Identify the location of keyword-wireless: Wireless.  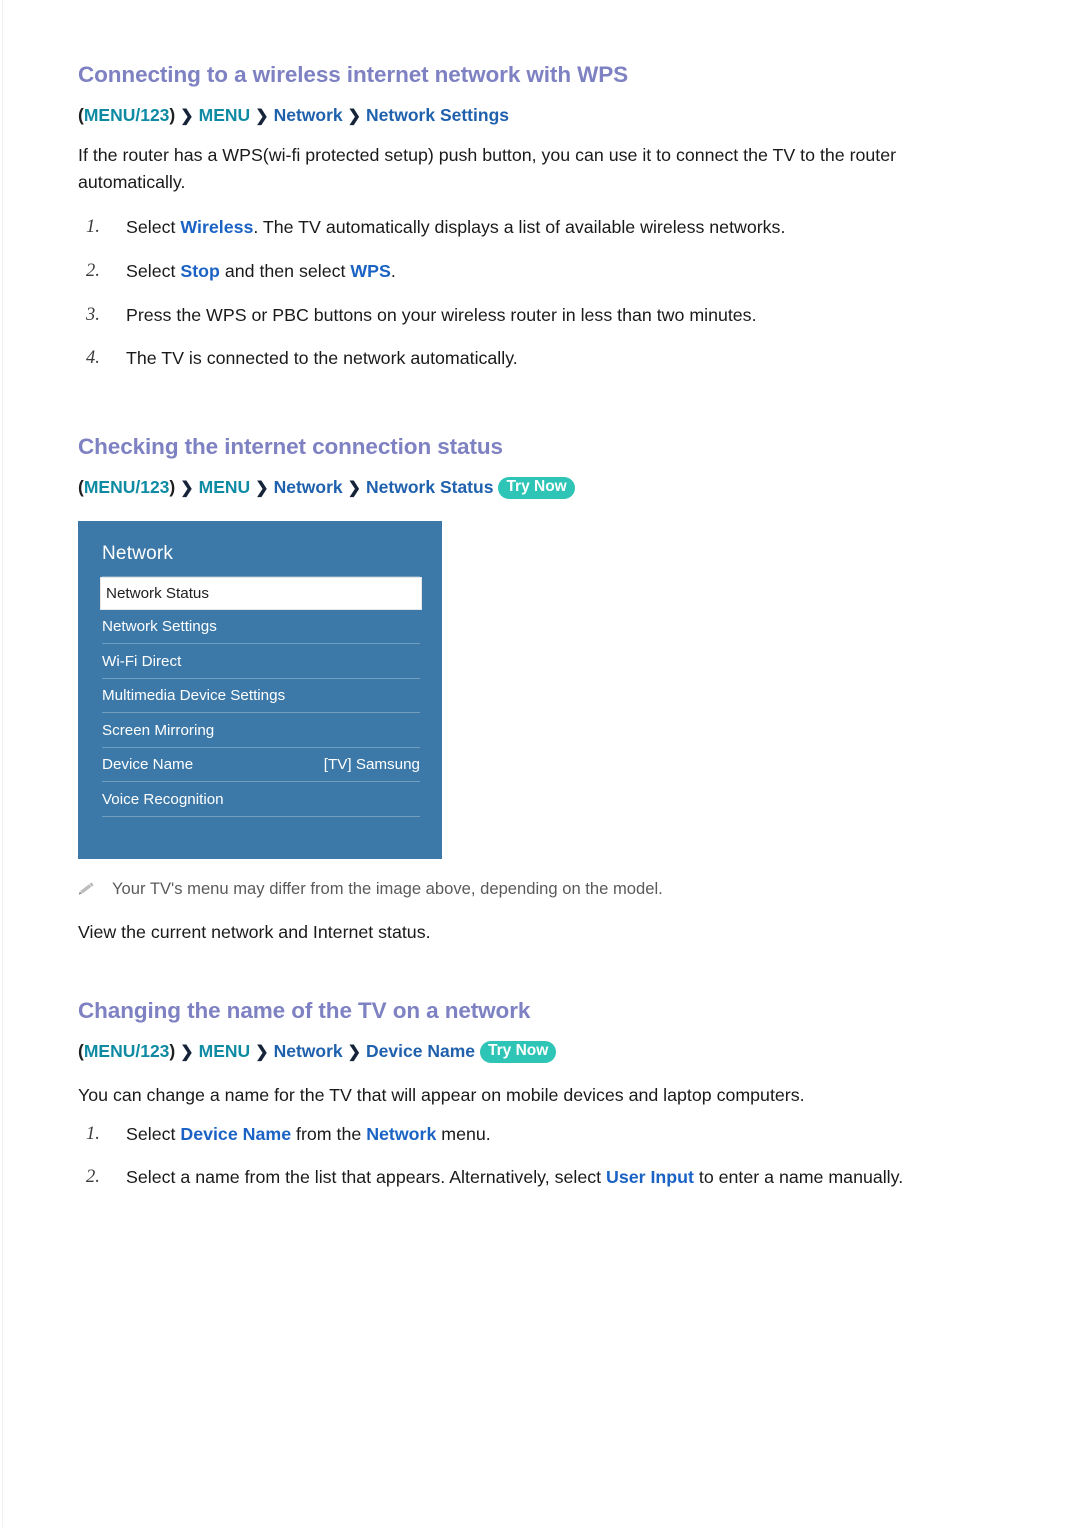
(216, 227).